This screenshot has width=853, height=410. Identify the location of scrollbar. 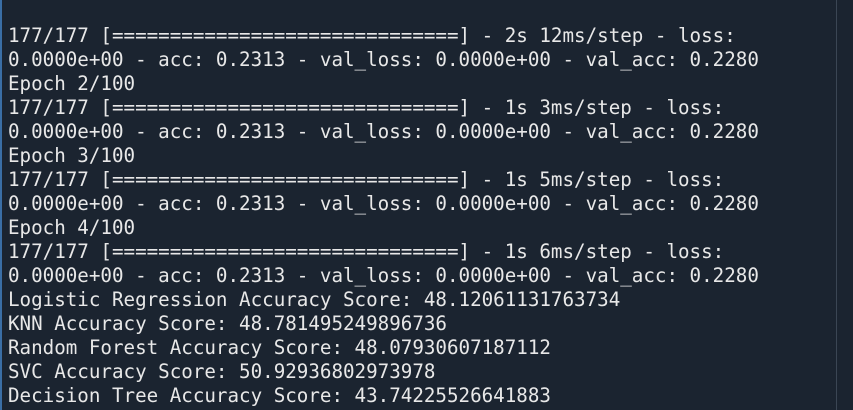
(844, 205).